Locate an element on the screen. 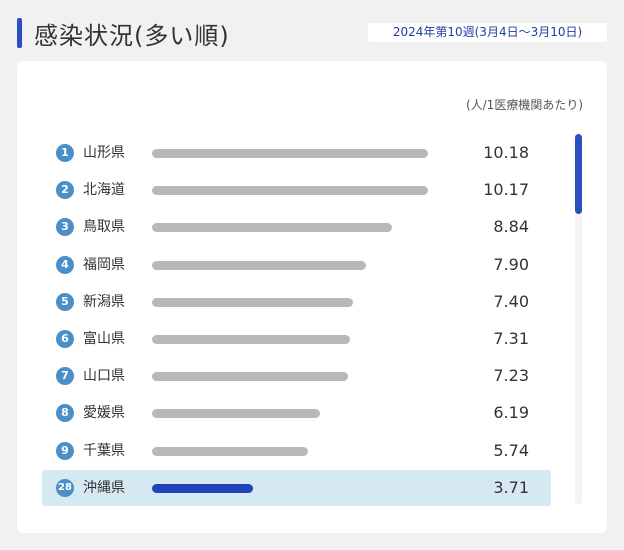 Image resolution: width=624 pixels, height=550 pixels. prefecture-name: 山形県 is located at coordinates (104, 153).